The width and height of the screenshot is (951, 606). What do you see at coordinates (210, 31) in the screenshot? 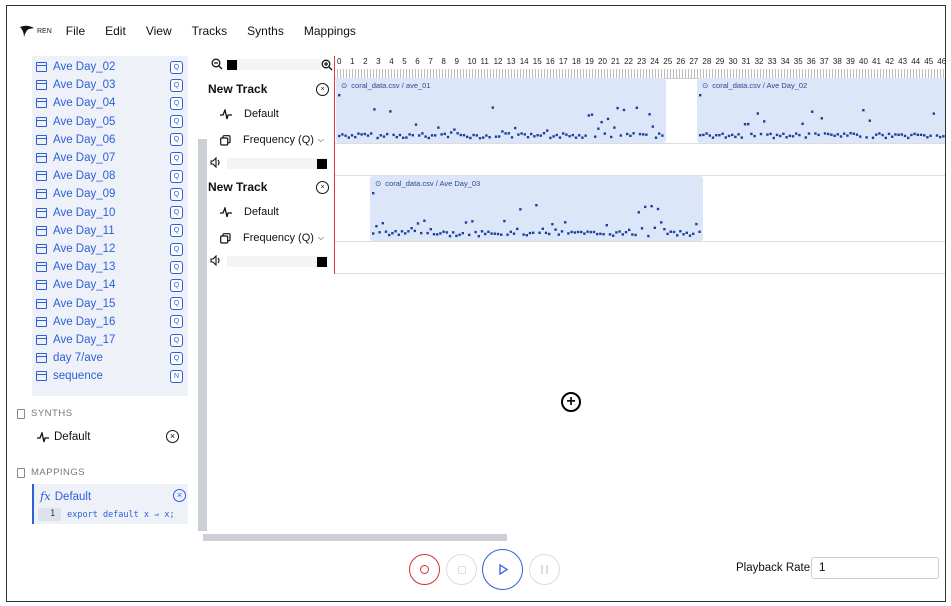
I see `menu-tracks: Tracks` at bounding box center [210, 31].